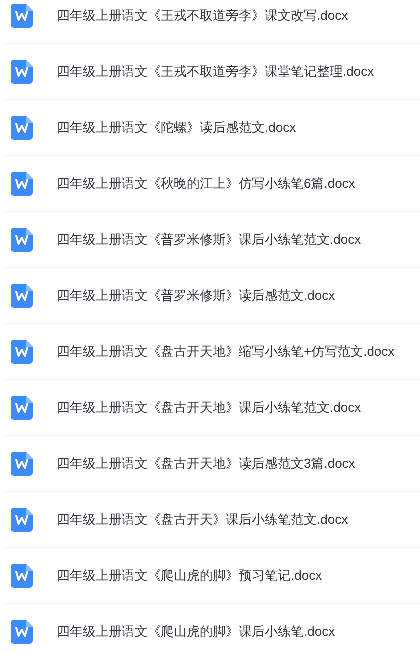 This screenshot has height=653, width=420. Describe the element at coordinates (215, 72) in the screenshot. I see `file-name: 四年级上册语文《王戎不取道旁李》课堂笔记整理.docx` at that location.